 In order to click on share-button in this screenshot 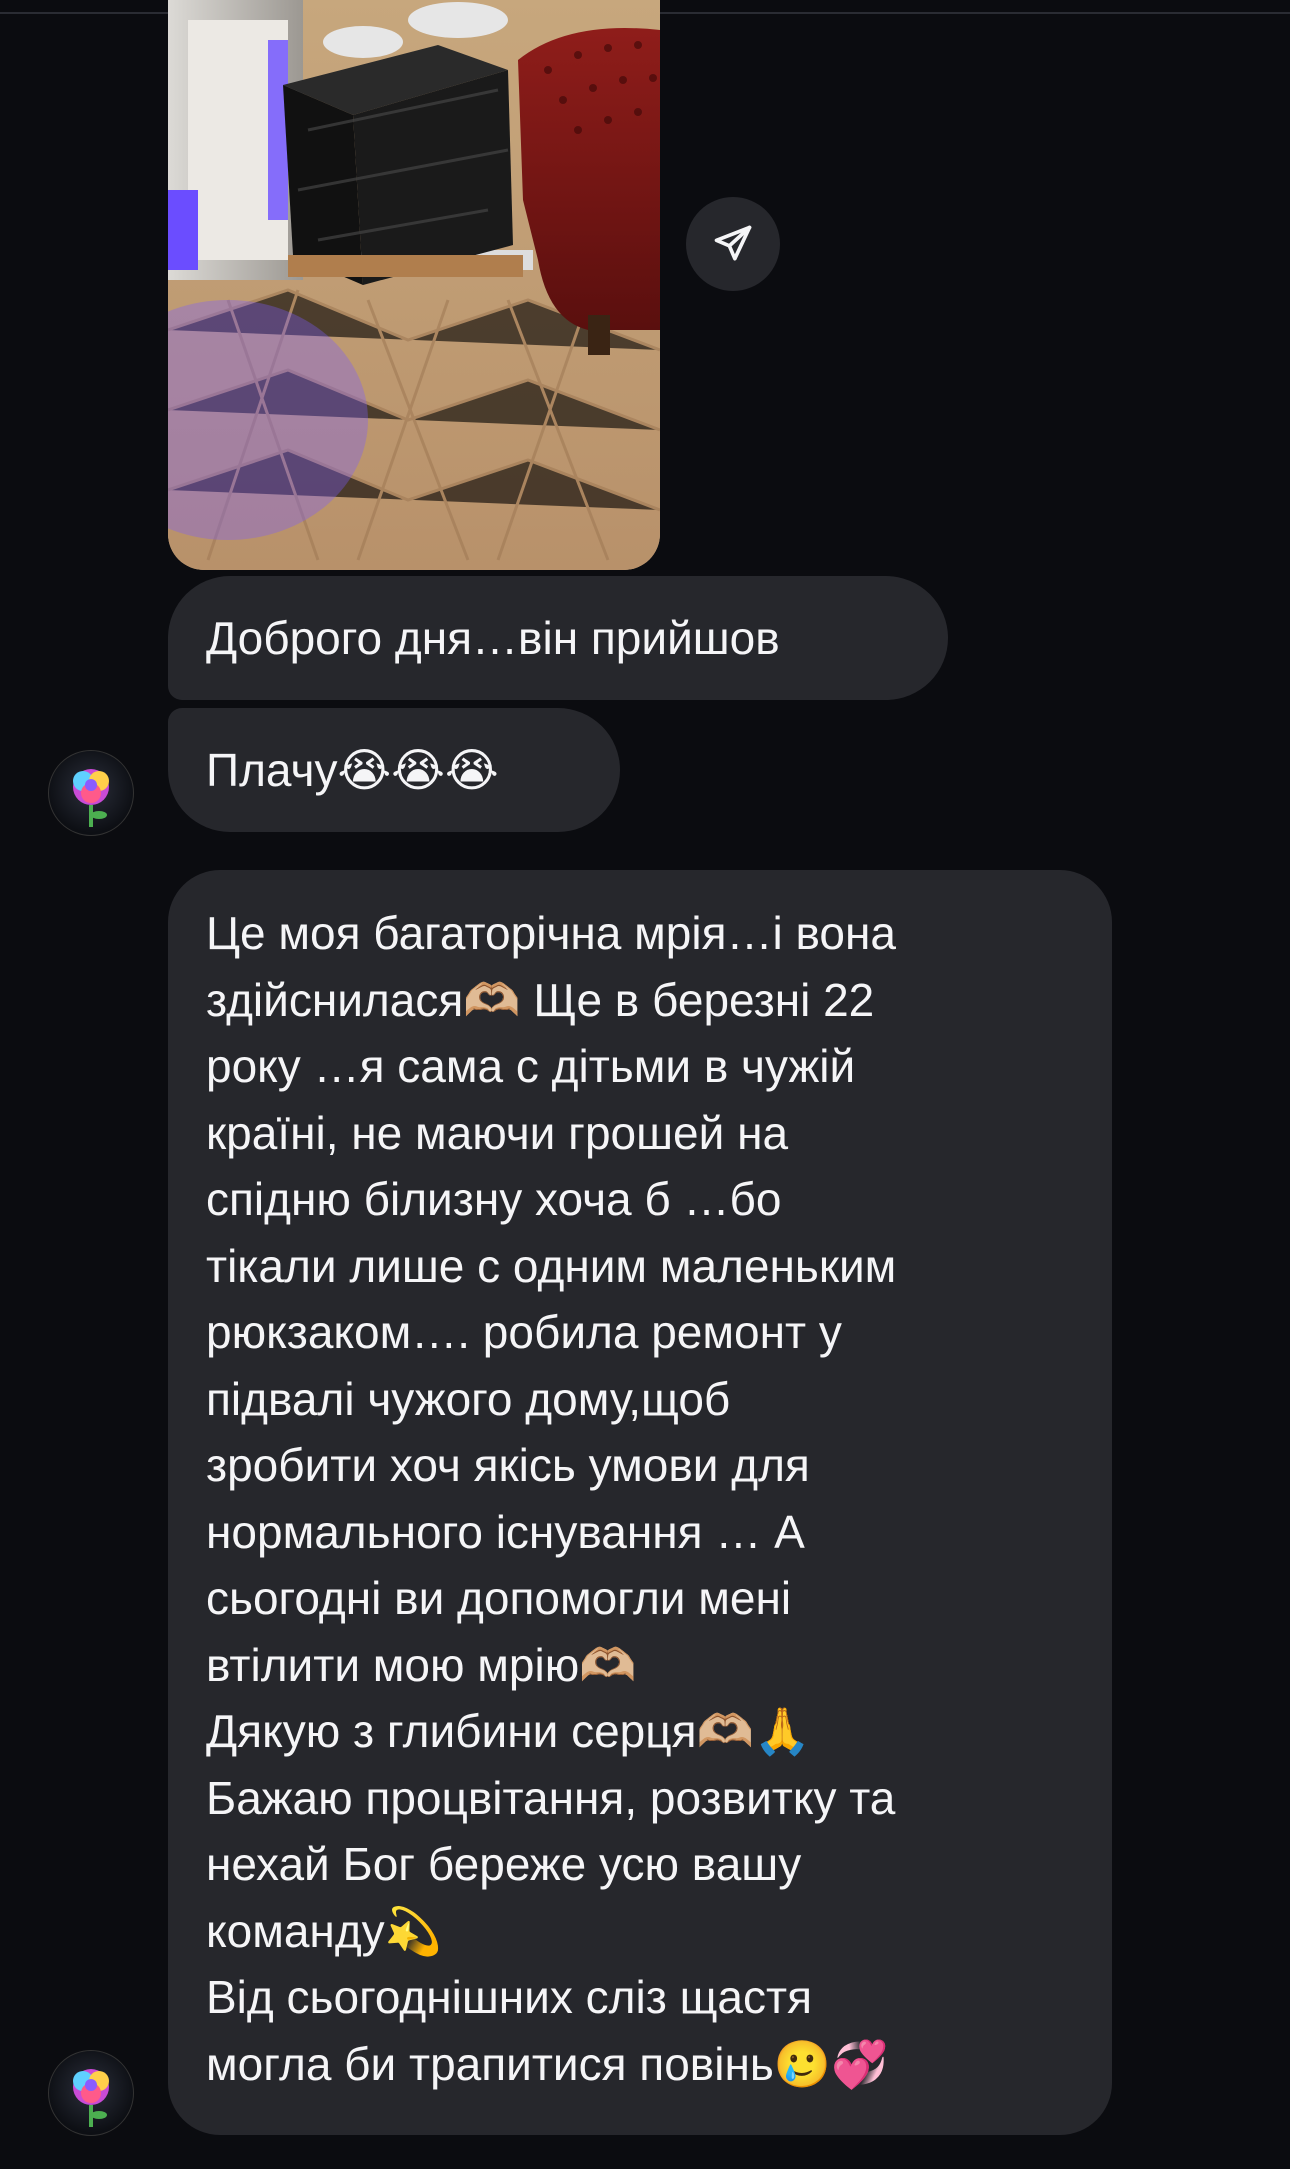, I will do `click(733, 244)`.